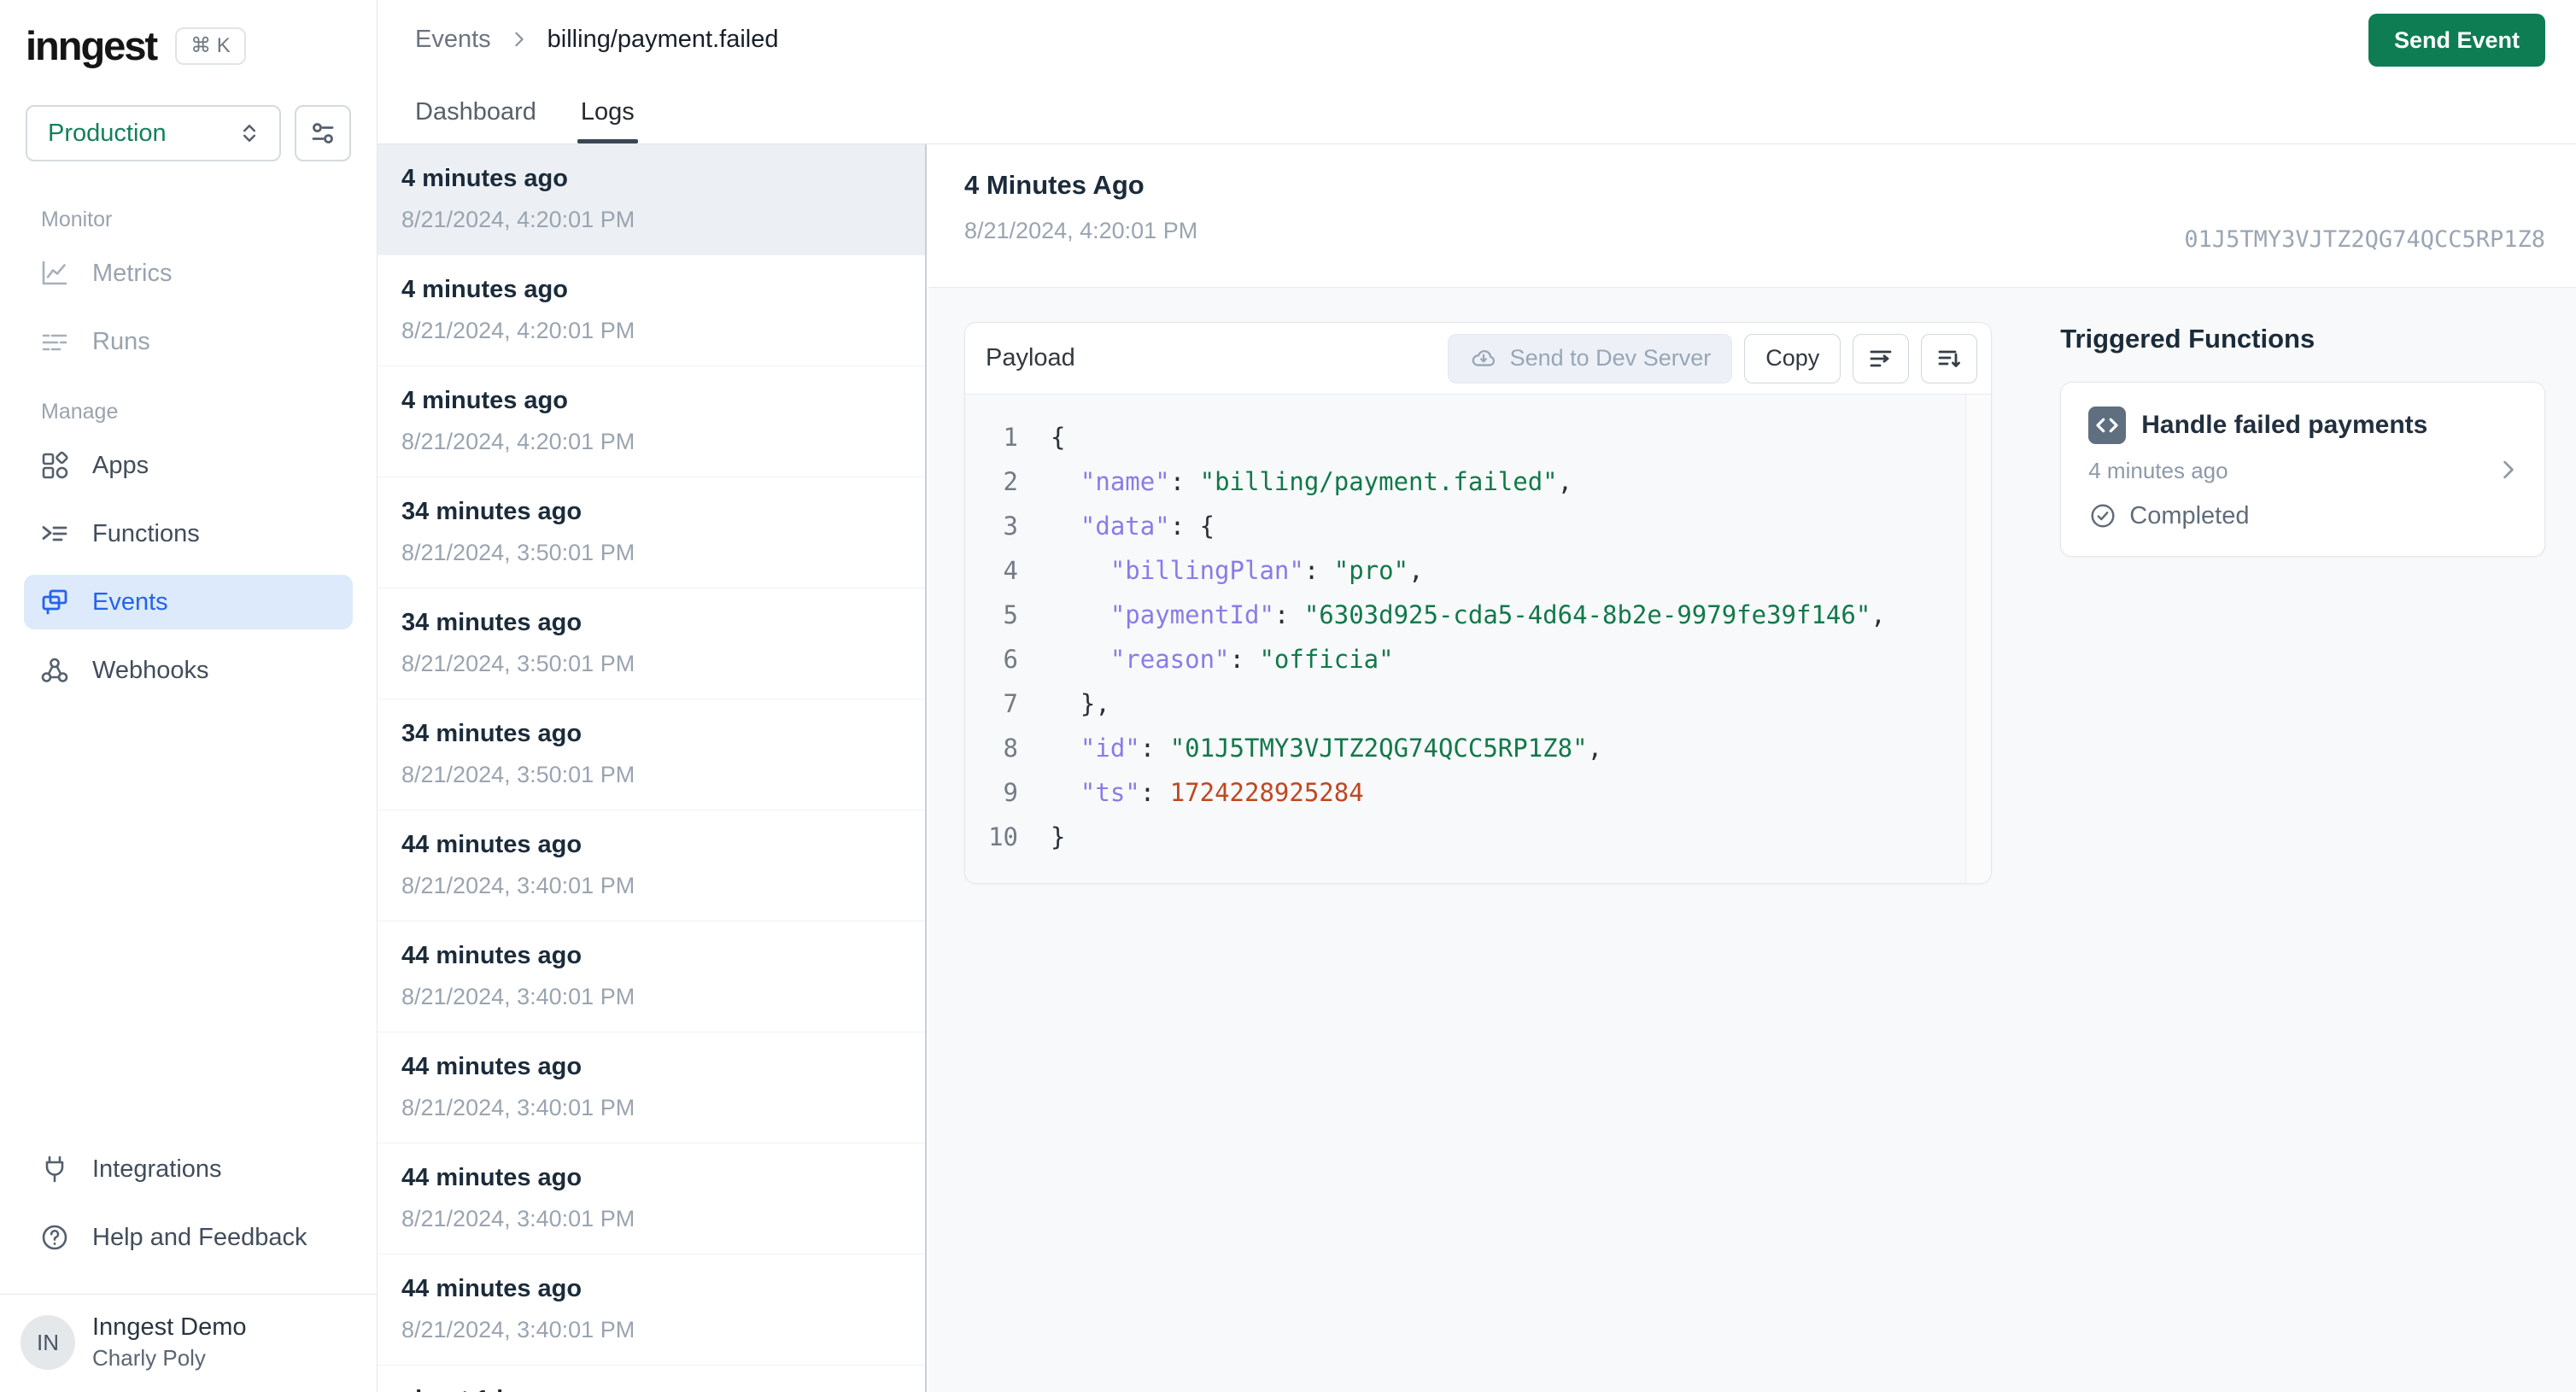 The width and height of the screenshot is (2576, 1392). Describe the element at coordinates (188, 602) in the screenshot. I see `sidebar-item-events: Events` at that location.